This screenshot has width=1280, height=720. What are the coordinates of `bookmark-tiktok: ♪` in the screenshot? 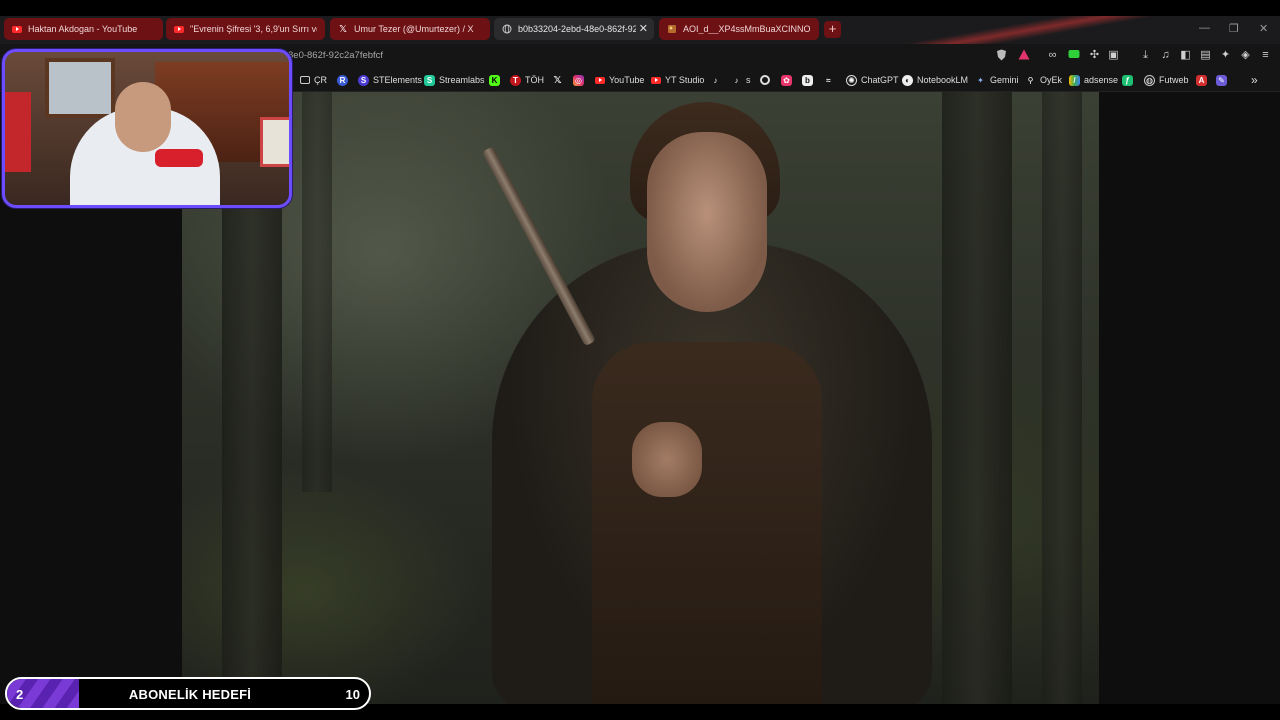 It's located at (717, 80).